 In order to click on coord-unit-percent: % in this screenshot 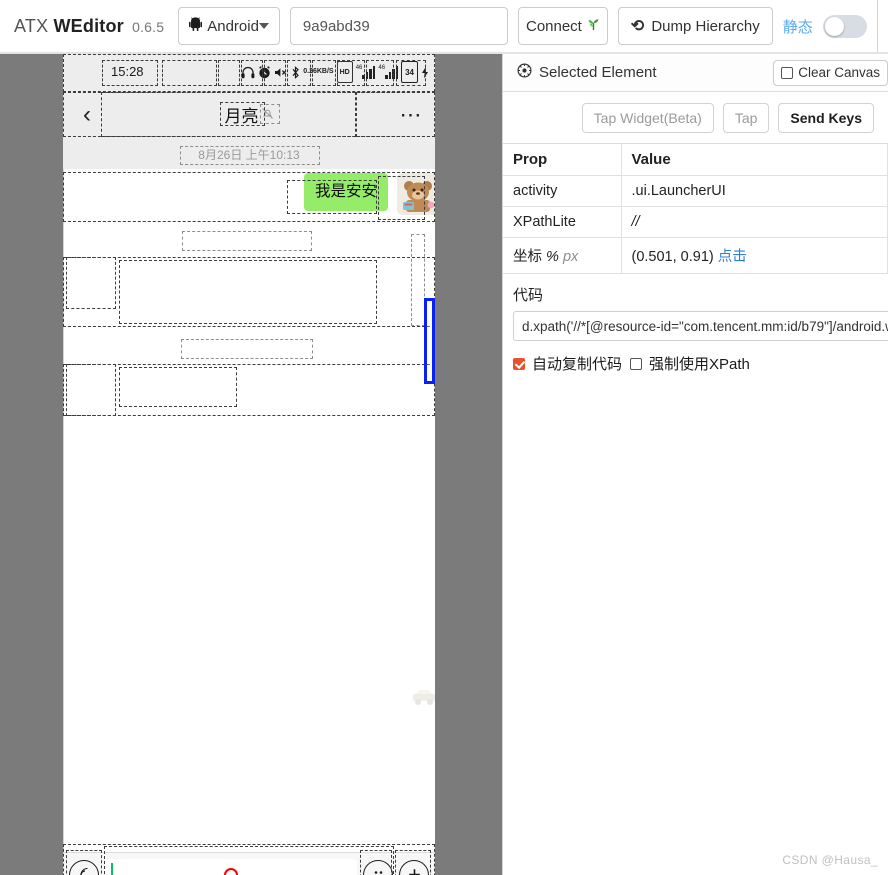, I will do `click(552, 257)`.